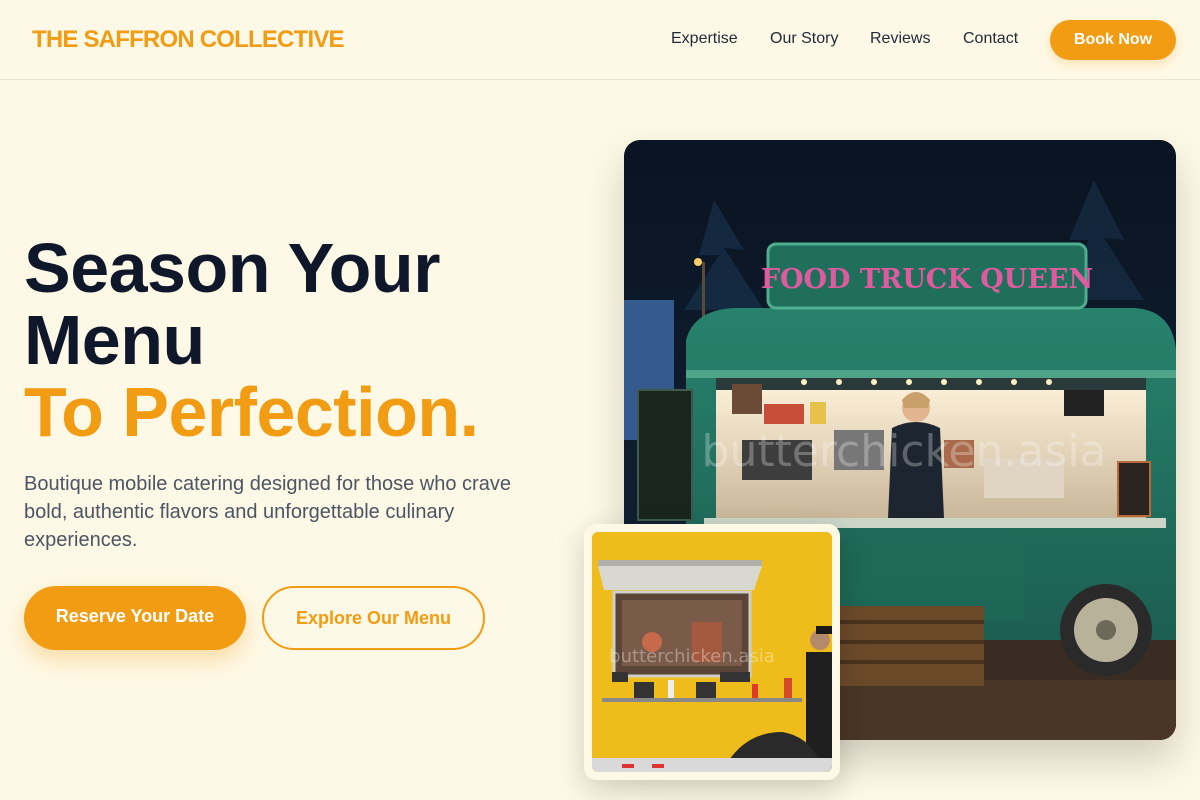 The image size is (1200, 800). Describe the element at coordinates (251, 340) in the screenshot. I see `hero-title: Season Your Menu To Perfection.` at that location.